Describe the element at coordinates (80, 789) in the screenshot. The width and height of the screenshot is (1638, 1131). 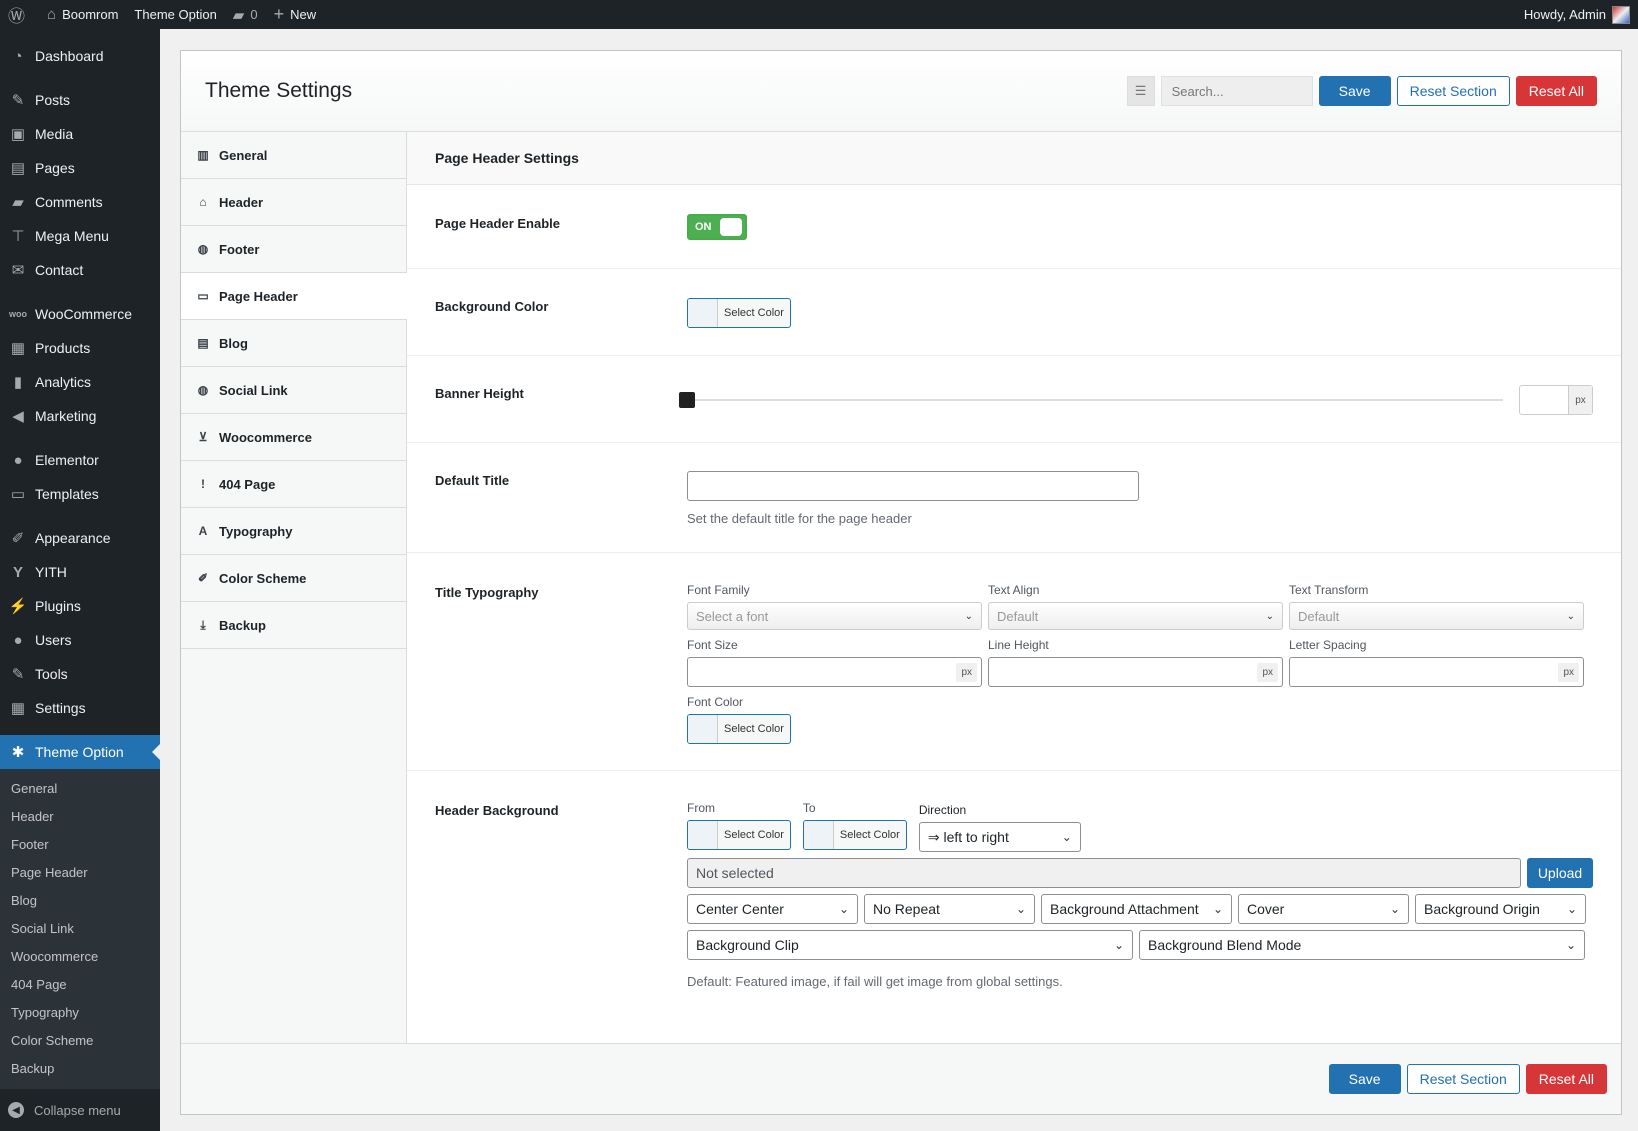
I see `submenu-general: General` at that location.